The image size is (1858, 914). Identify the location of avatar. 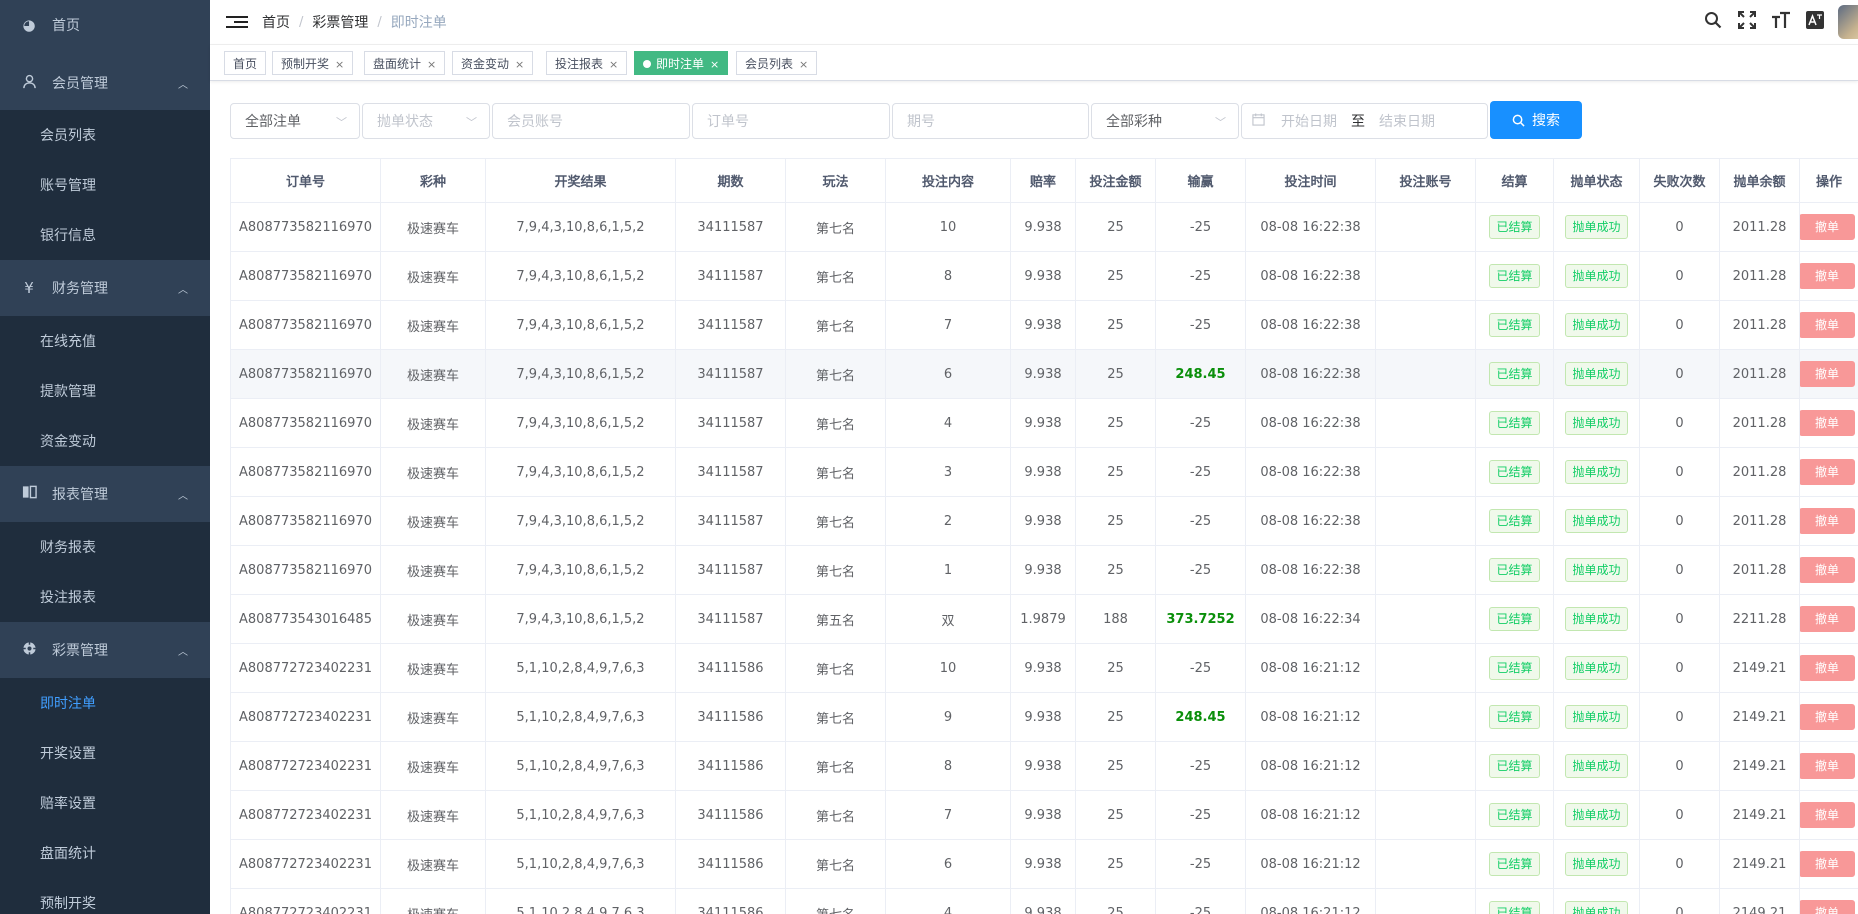
(1848, 22).